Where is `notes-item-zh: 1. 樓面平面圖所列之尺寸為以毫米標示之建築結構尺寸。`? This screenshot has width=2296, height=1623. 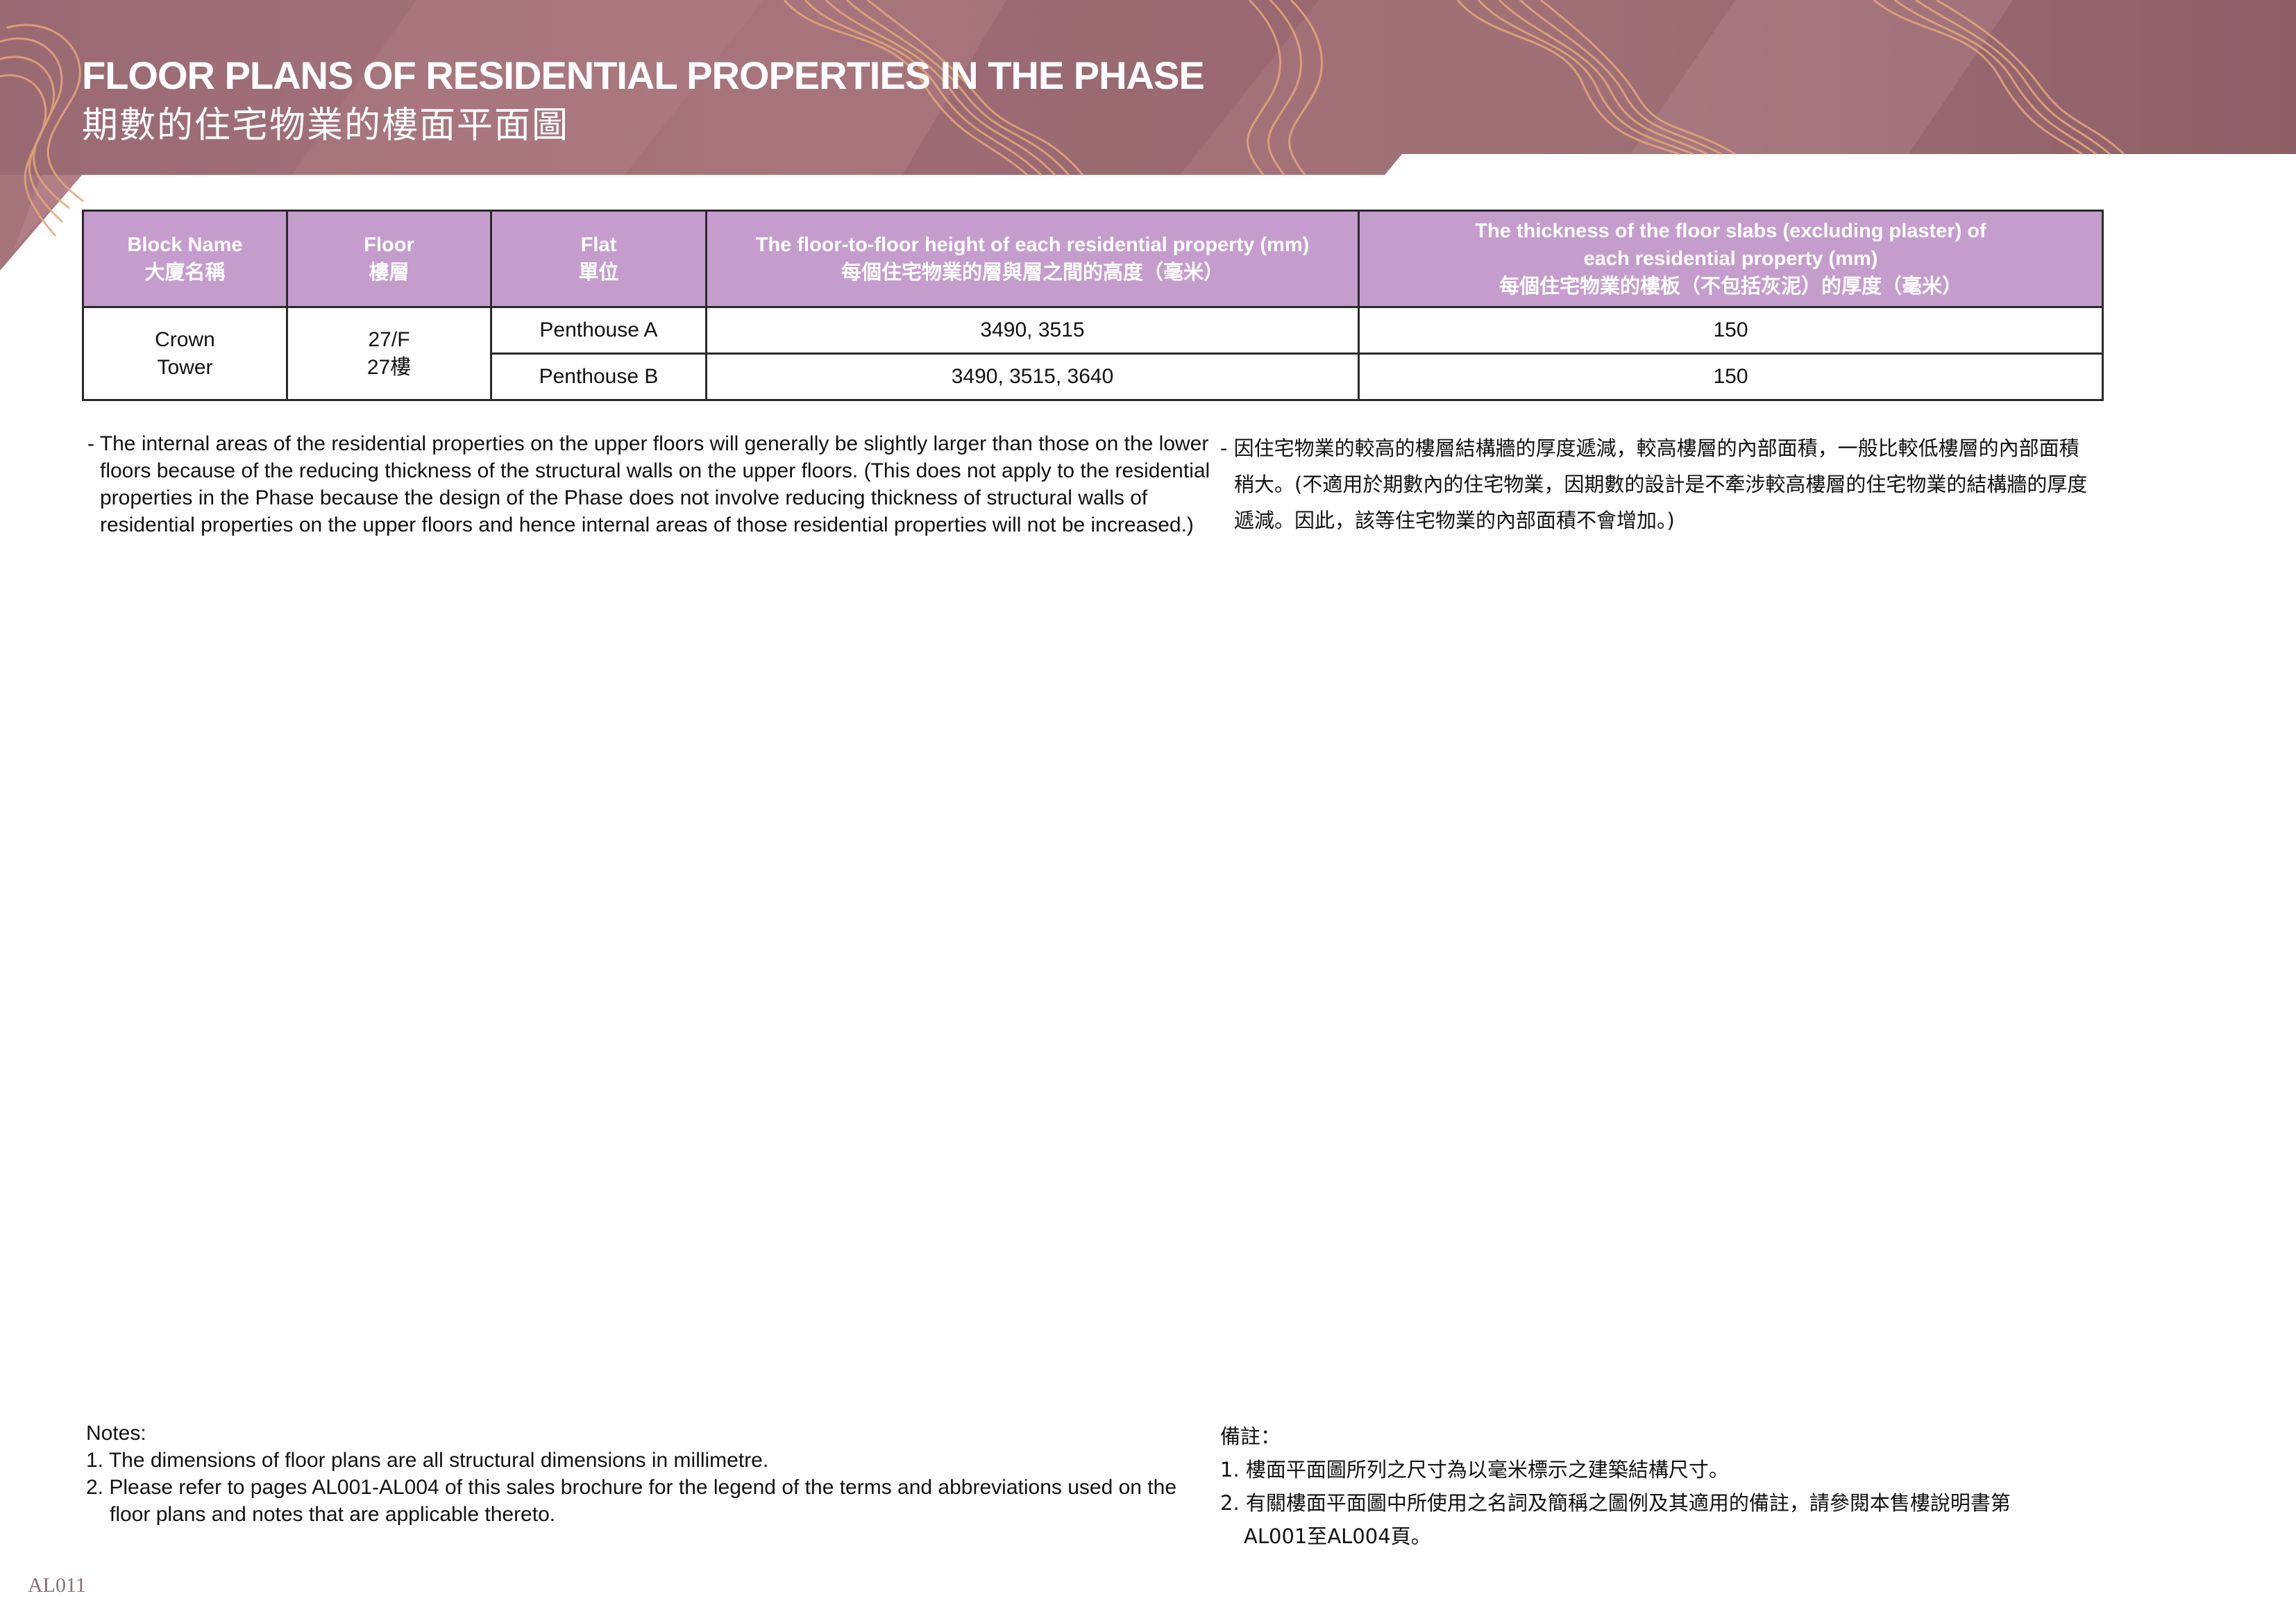 notes-item-zh: 1. 樓面平面圖所列之尺寸為以毫米標示之建築結構尺寸。 is located at coordinates (1474, 1469).